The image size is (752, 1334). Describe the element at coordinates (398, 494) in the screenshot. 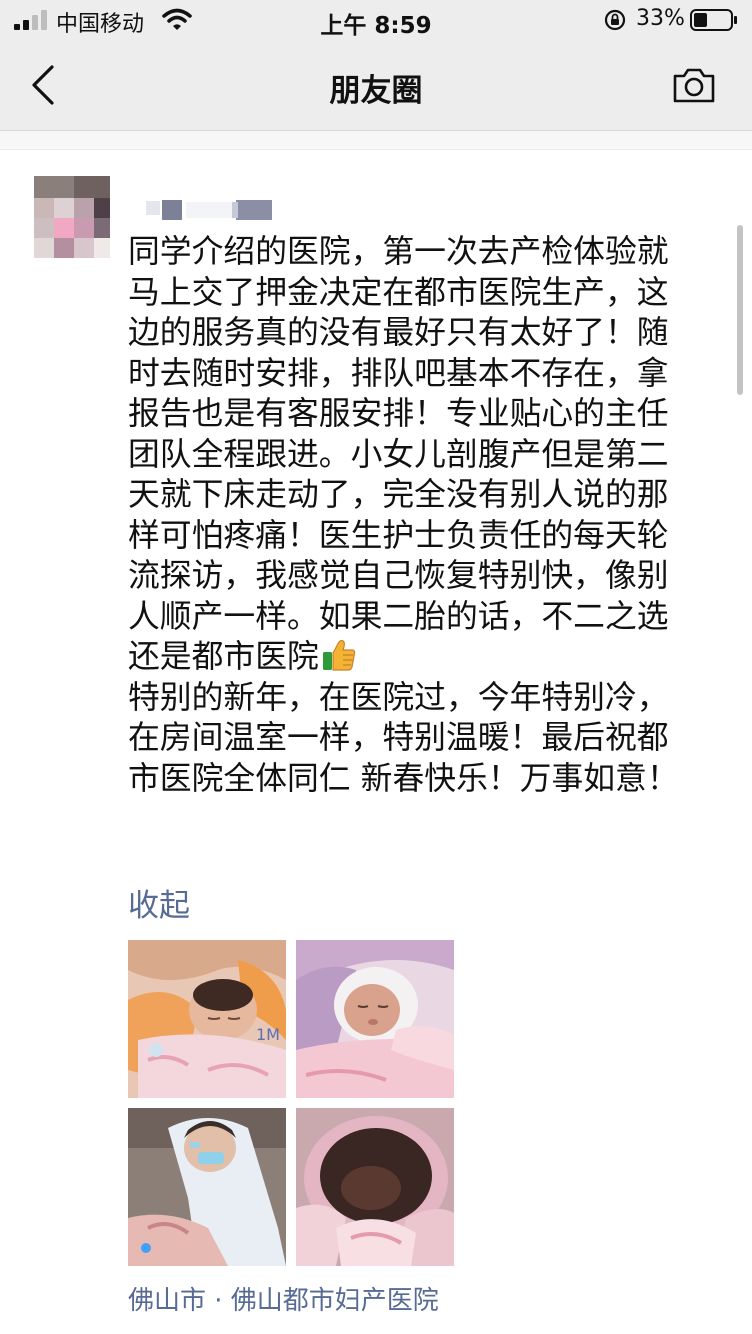

I see `post-line: 天就下床走动了，完全没有别人说的那` at that location.